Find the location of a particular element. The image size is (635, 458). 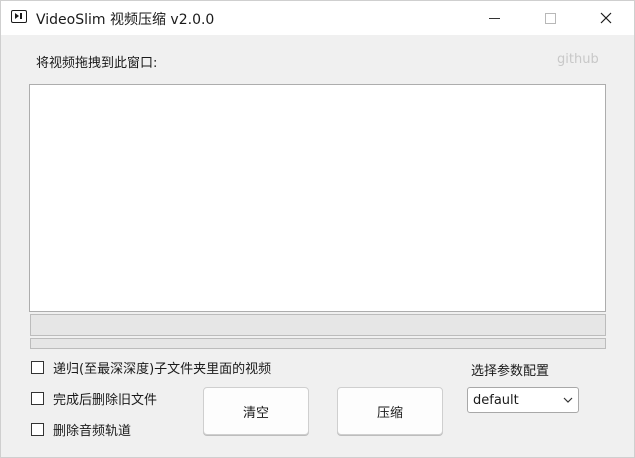

remove-audio-checkbox is located at coordinates (37, 429).